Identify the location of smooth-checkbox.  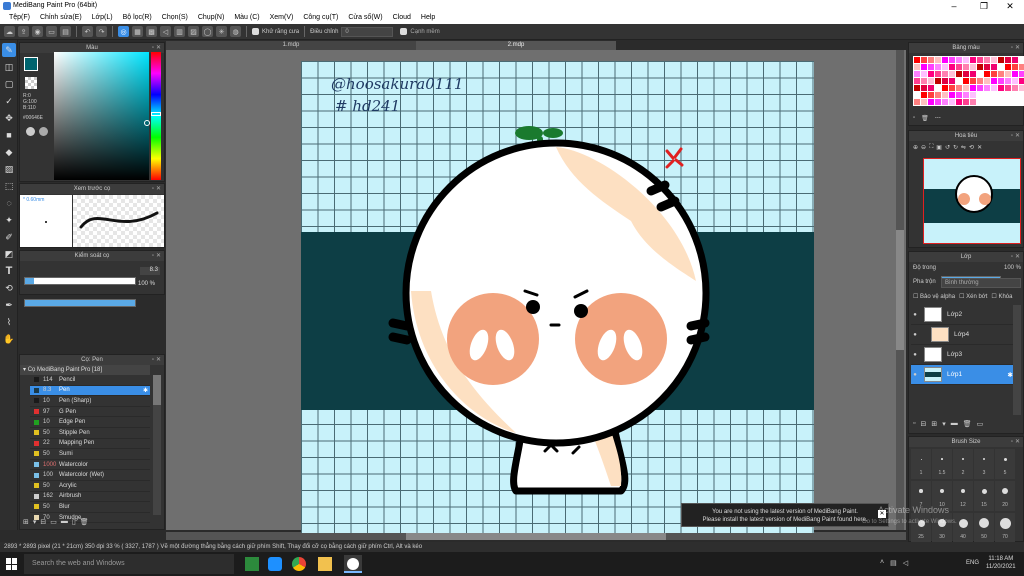
(404, 31).